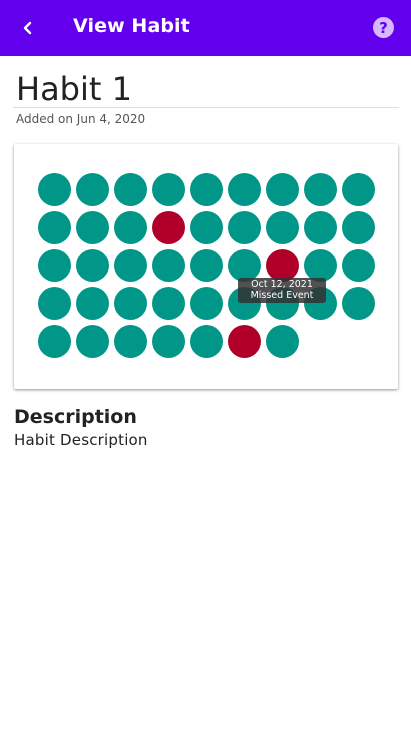 Image resolution: width=411 pixels, height=731 pixels. Describe the element at coordinates (81, 440) in the screenshot. I see `description-text: Habit Description` at that location.